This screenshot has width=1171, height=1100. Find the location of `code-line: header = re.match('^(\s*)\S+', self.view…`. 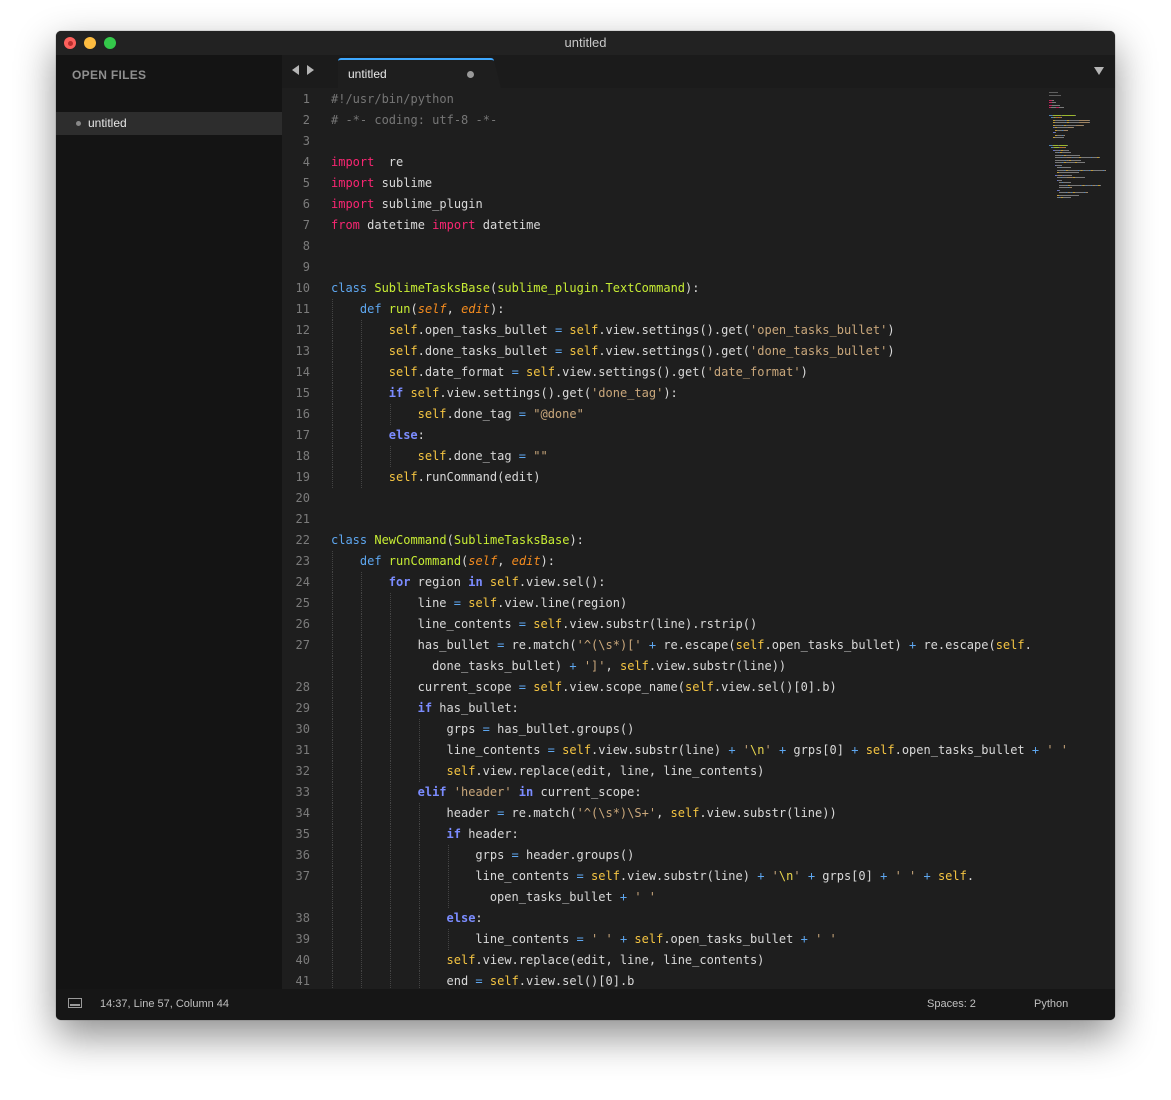

code-line: header = re.match('^(\s*)\S+', self.view… is located at coordinates (642, 813).